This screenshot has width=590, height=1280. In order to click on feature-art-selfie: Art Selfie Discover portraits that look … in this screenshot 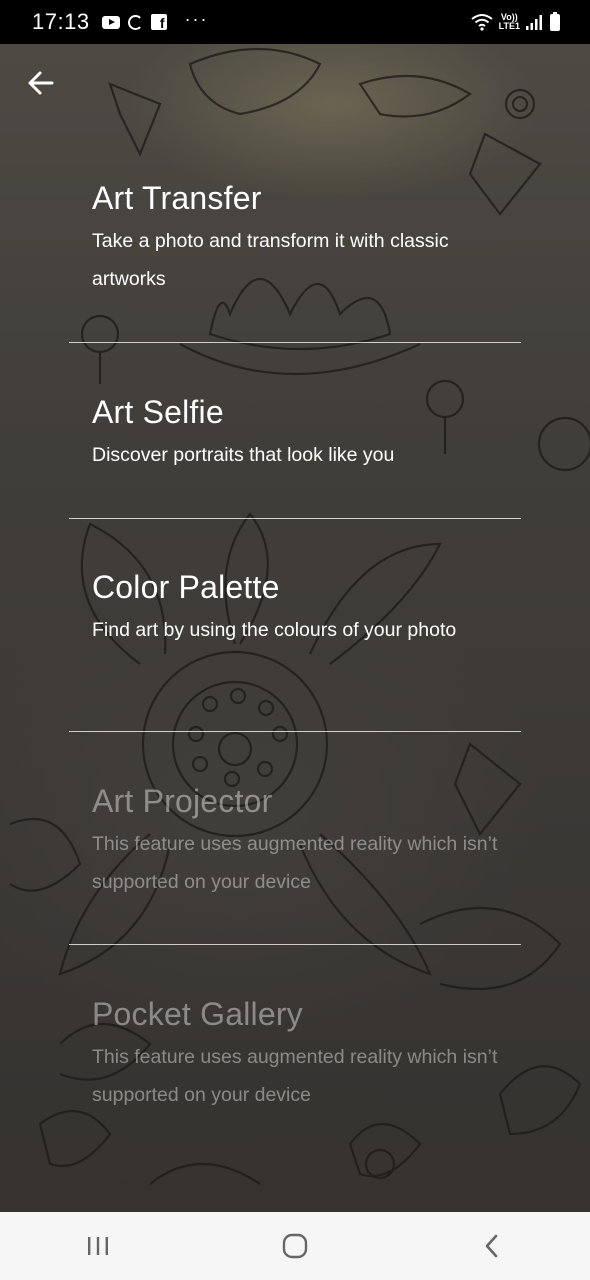, I will do `click(302, 433)`.